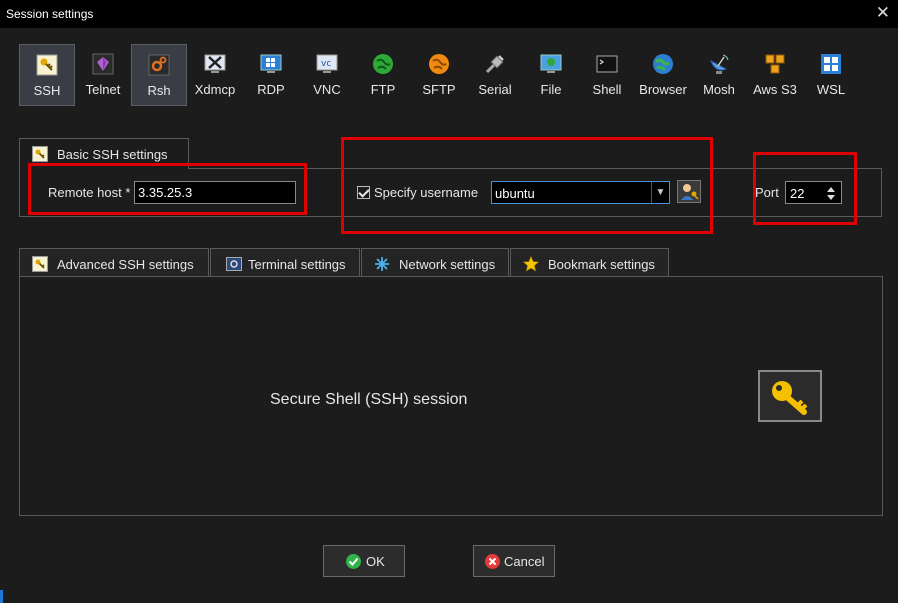 This screenshot has height=603, width=898. What do you see at coordinates (439, 75) in the screenshot?
I see `session-type-sftp: SFTP` at bounding box center [439, 75].